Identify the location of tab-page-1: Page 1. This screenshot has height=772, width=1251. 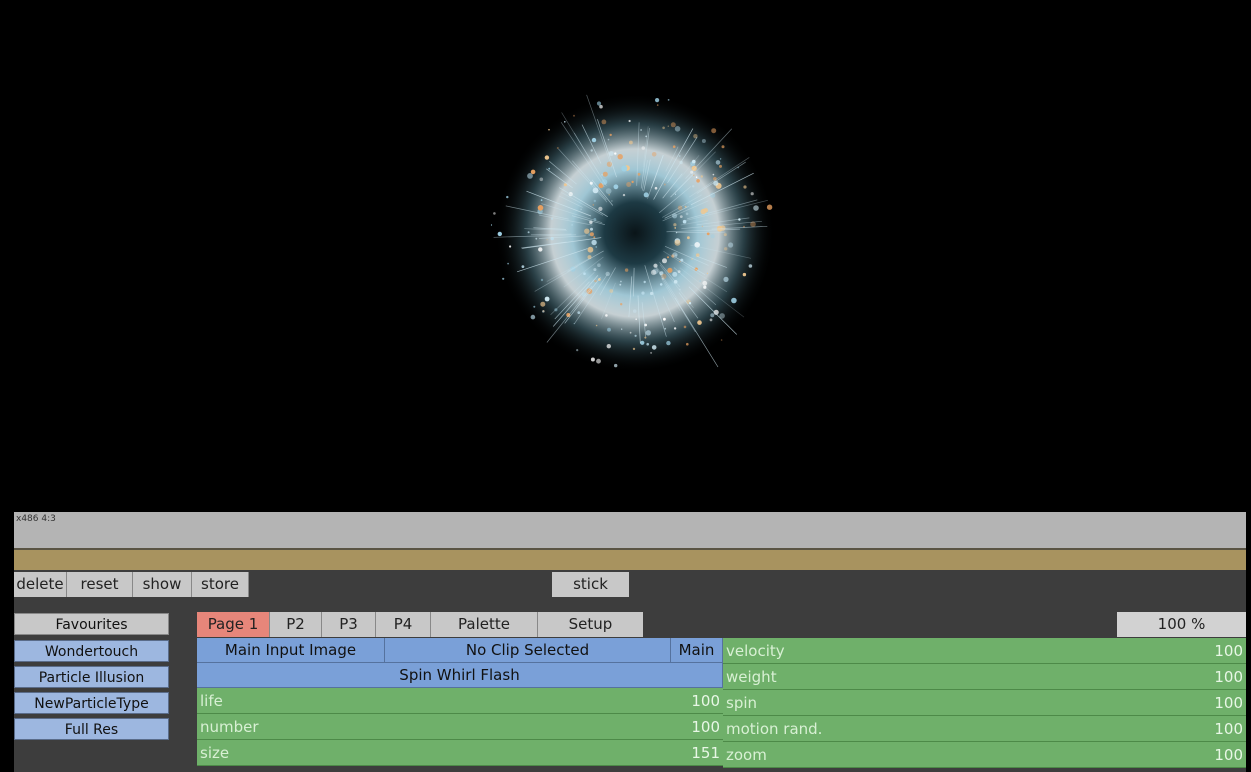
(233, 624).